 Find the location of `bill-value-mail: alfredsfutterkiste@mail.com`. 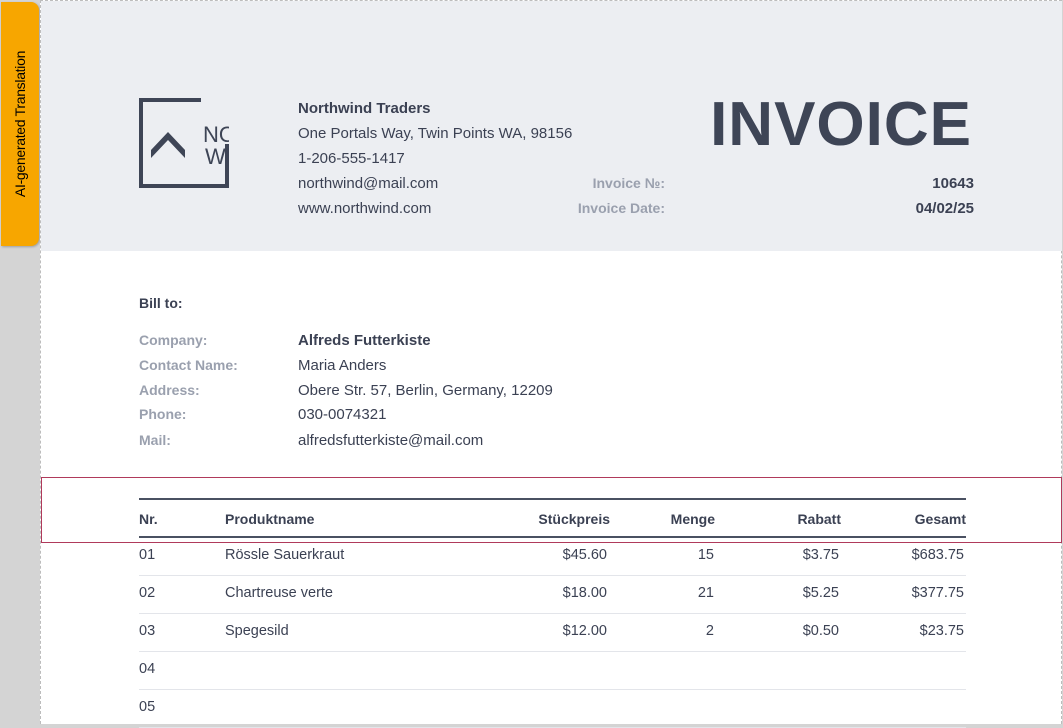

bill-value-mail: alfredsfutterkiste@mail.com is located at coordinates (391, 440).